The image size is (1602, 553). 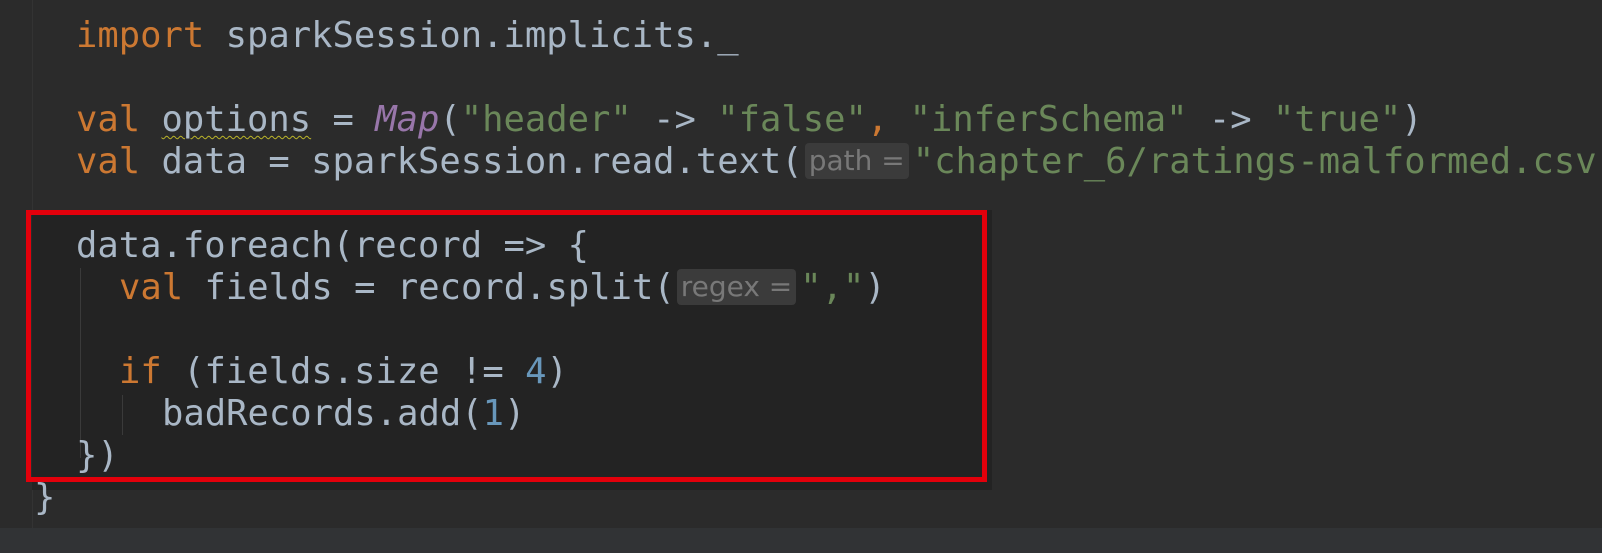 I want to click on string-true: "true", so click(x=1337, y=119).